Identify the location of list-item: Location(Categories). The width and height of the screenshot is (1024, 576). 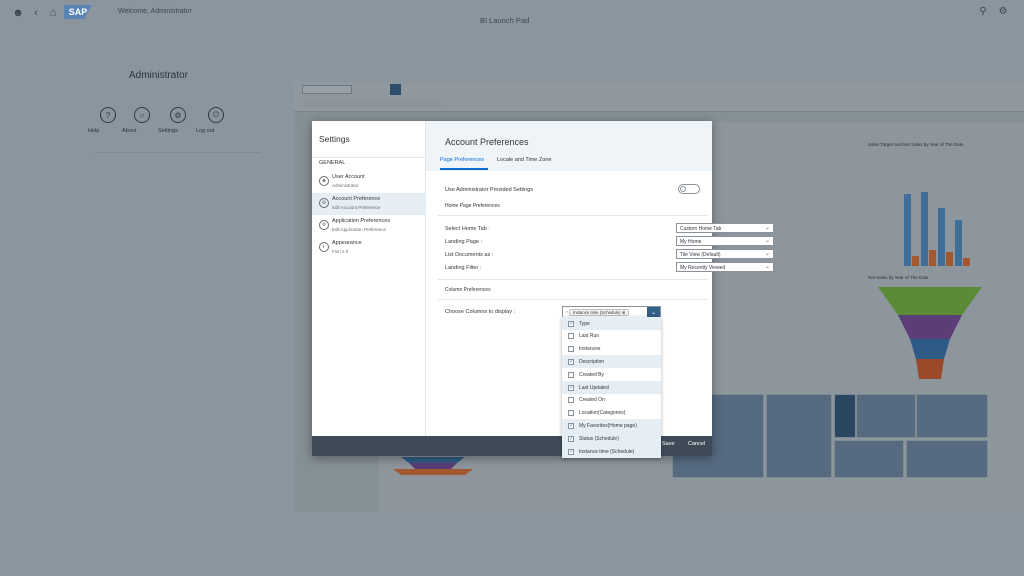
(611, 413).